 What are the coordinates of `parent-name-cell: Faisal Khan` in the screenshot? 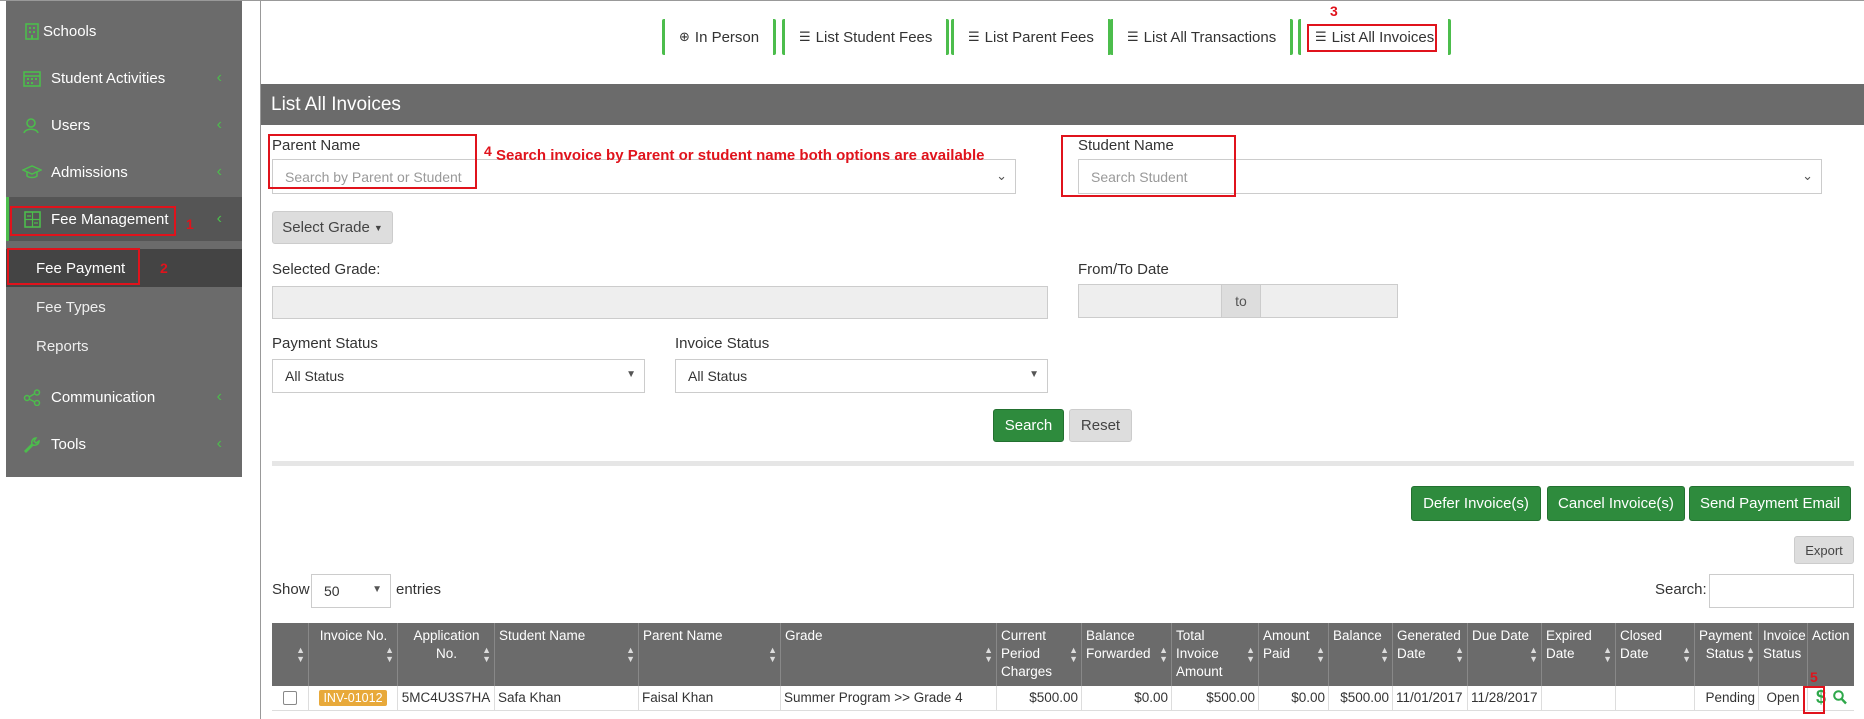 It's located at (710, 698).